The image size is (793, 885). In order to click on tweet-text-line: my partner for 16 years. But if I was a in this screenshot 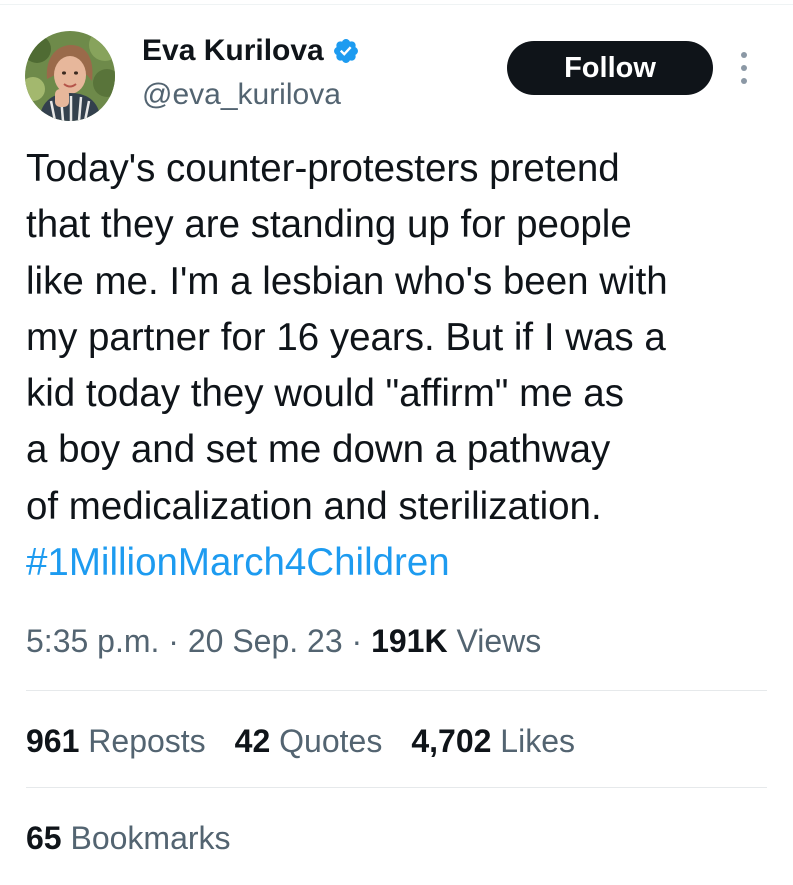, I will do `click(346, 337)`.